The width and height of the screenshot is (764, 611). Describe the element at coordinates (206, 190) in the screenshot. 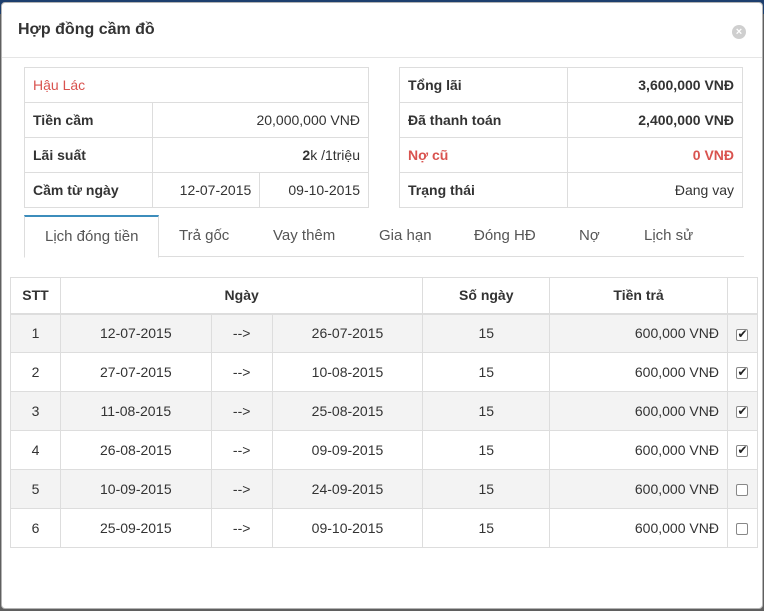

I see `pawn-from-date: 12-07-2015` at that location.